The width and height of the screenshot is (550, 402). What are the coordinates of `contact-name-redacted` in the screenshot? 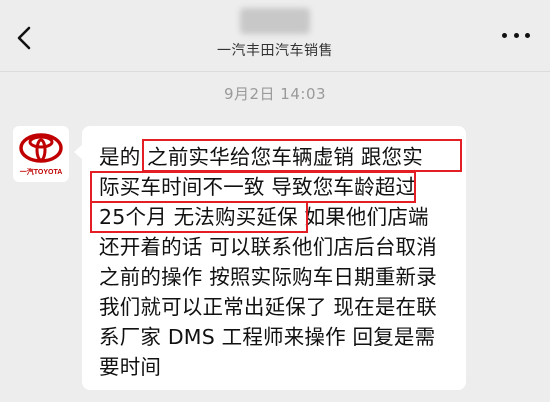 It's located at (275, 21).